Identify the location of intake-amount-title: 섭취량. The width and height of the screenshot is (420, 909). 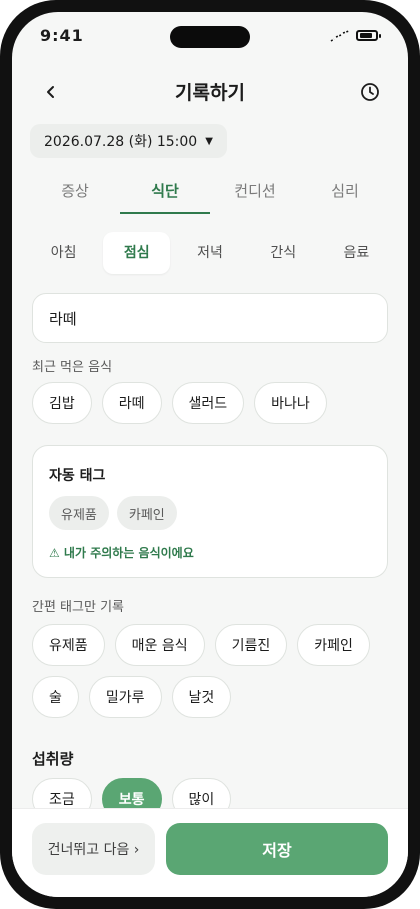
(53, 759).